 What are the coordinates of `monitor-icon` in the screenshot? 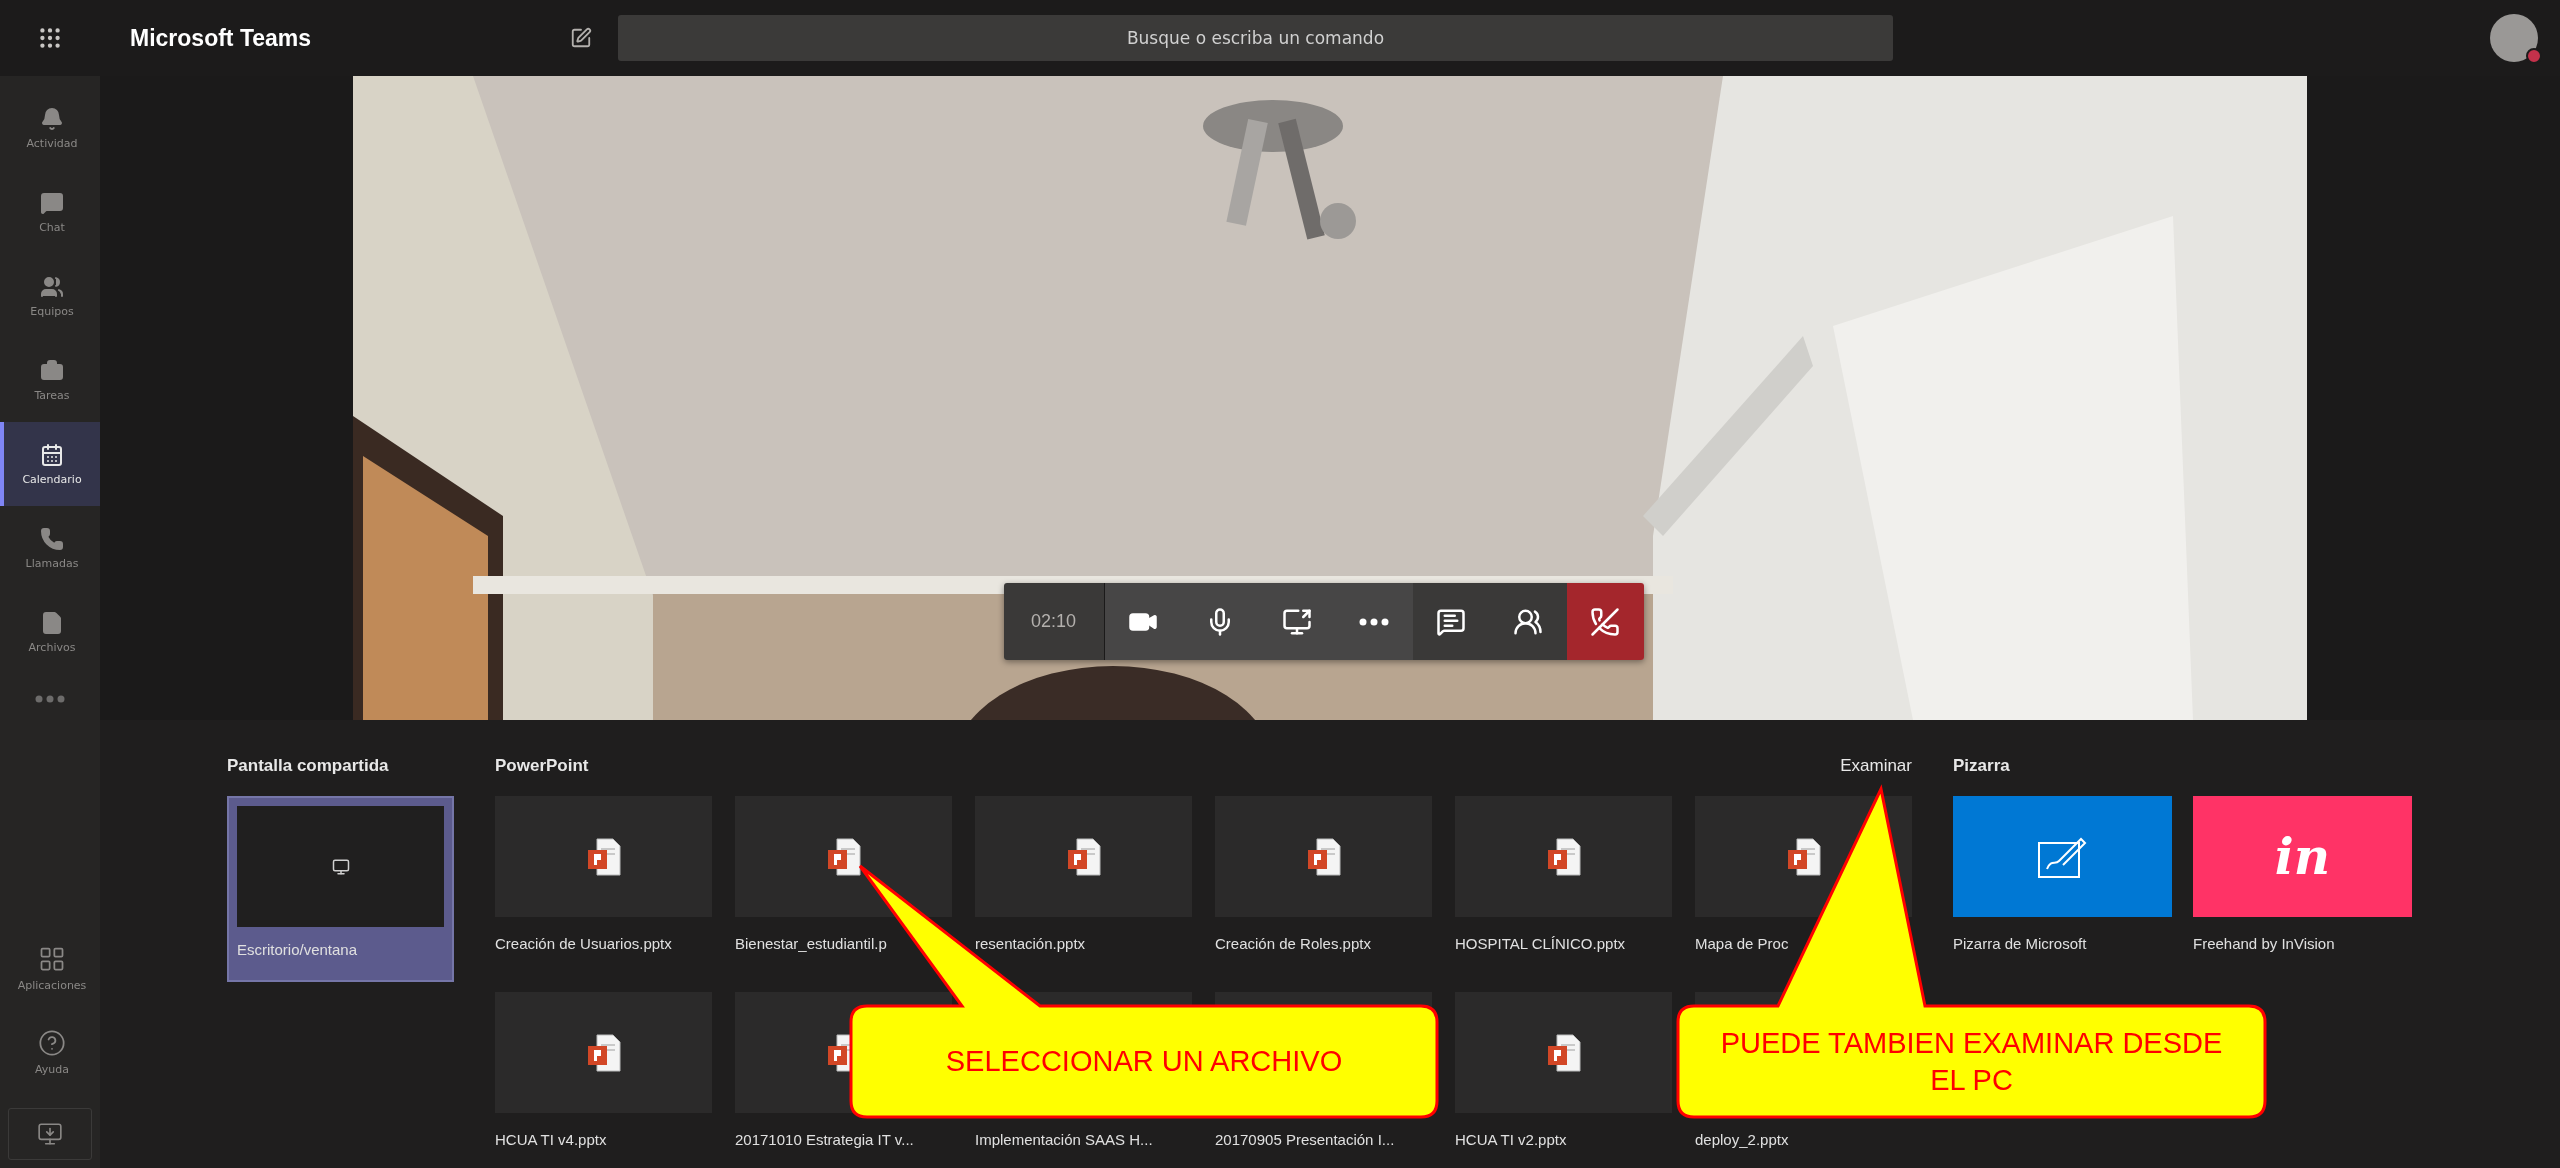 It's located at (340, 866).